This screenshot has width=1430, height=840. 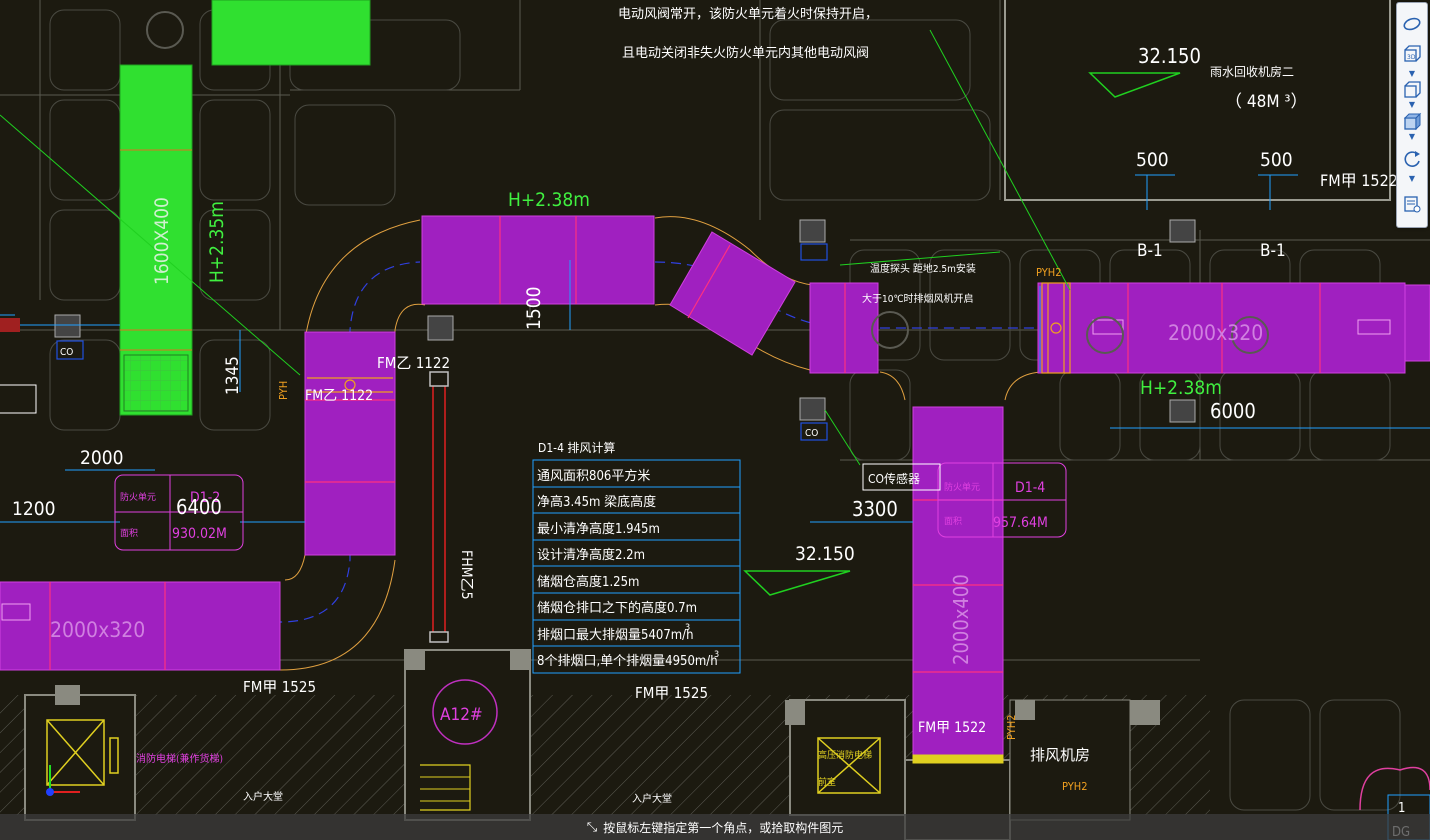 What do you see at coordinates (1266, 102) in the screenshot?
I see `room-area: （ 48M ³）` at bounding box center [1266, 102].